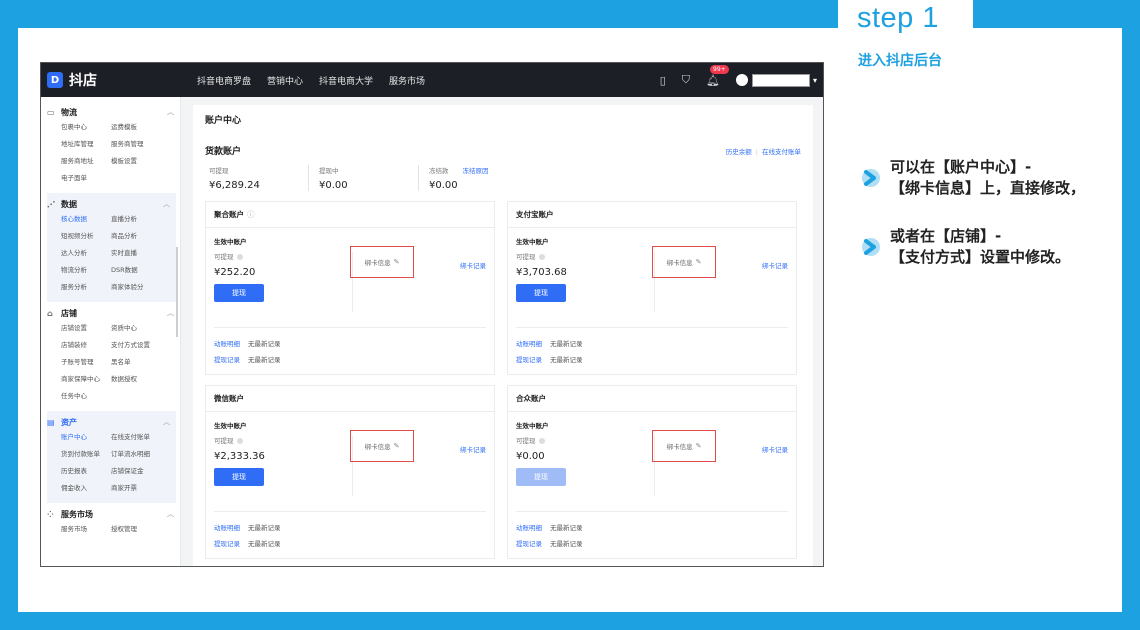 The image size is (1140, 630). What do you see at coordinates (141, 236) in the screenshot?
I see `sidebar-item: 商品分析` at bounding box center [141, 236].